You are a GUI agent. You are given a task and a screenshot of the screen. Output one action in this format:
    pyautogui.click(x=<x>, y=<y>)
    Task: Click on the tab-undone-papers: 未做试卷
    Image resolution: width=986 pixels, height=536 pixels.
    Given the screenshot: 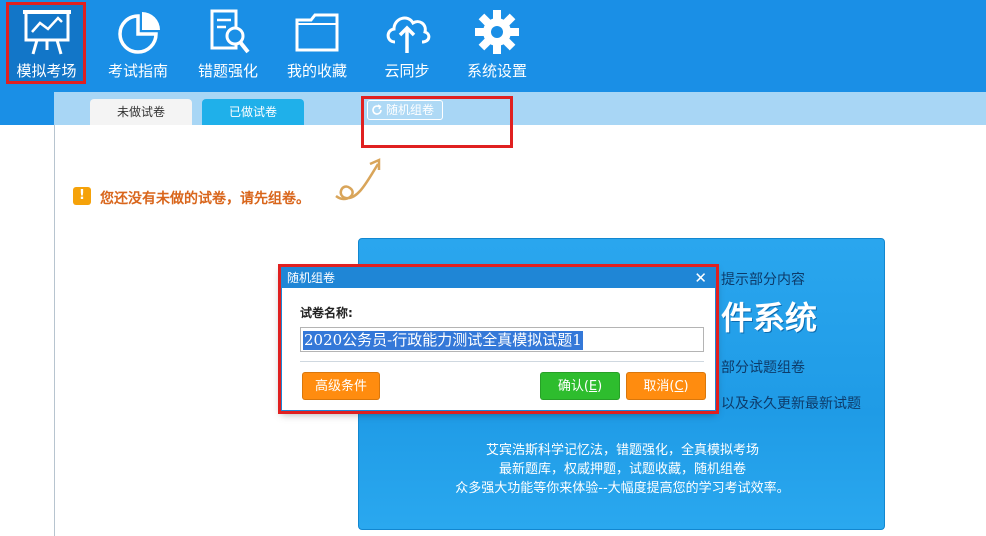 What is the action you would take?
    pyautogui.click(x=141, y=112)
    